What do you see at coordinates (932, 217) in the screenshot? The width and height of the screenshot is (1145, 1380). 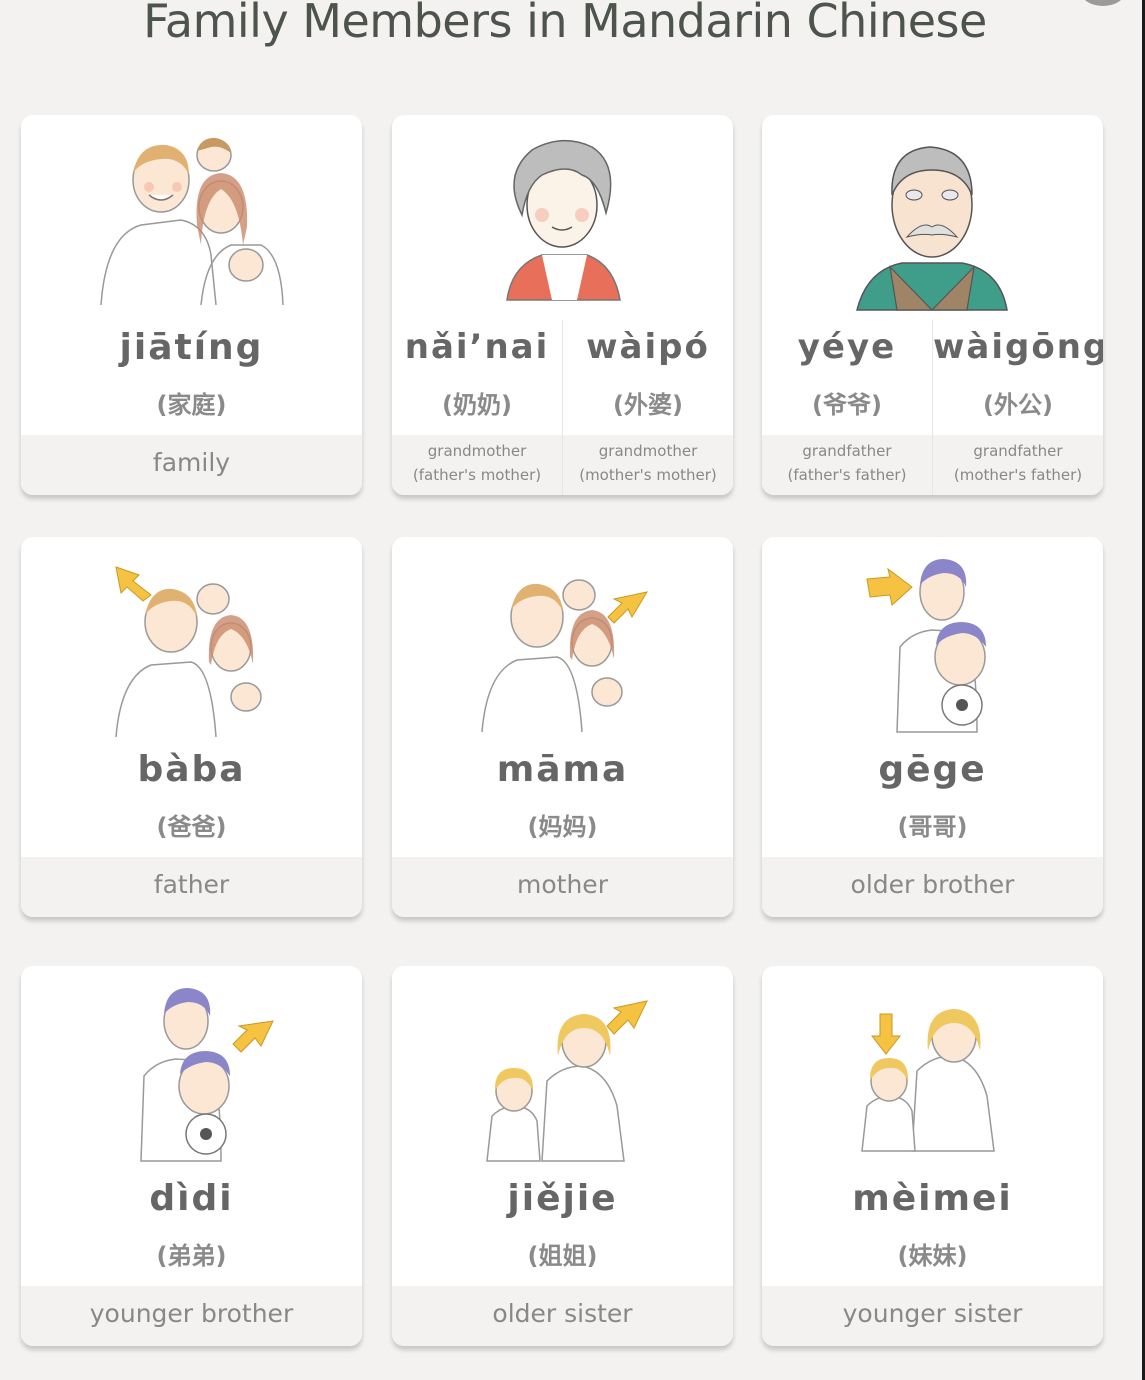 I see `grandfather-illustration` at bounding box center [932, 217].